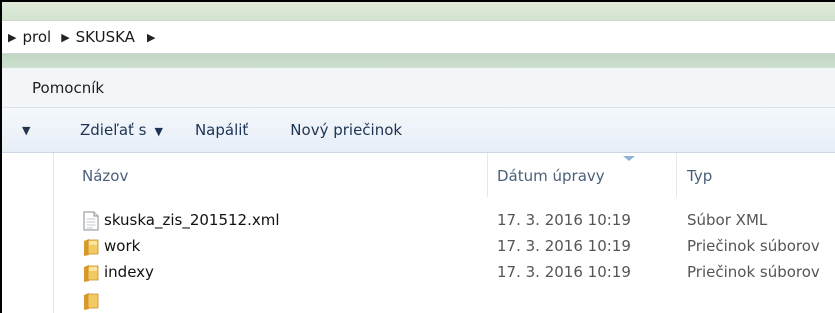 The image size is (835, 313). I want to click on command-bar: ▼ Zdieľať s ▼ Napáliť Nový priečinok, so click(418, 130).